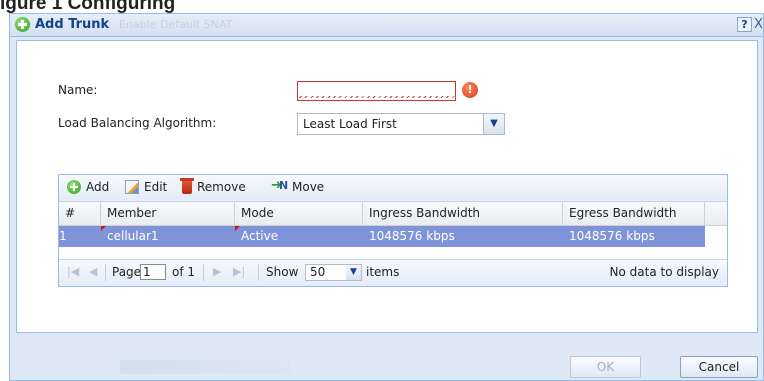 The height and width of the screenshot is (381, 764). I want to click on trash-icon, so click(187, 186).